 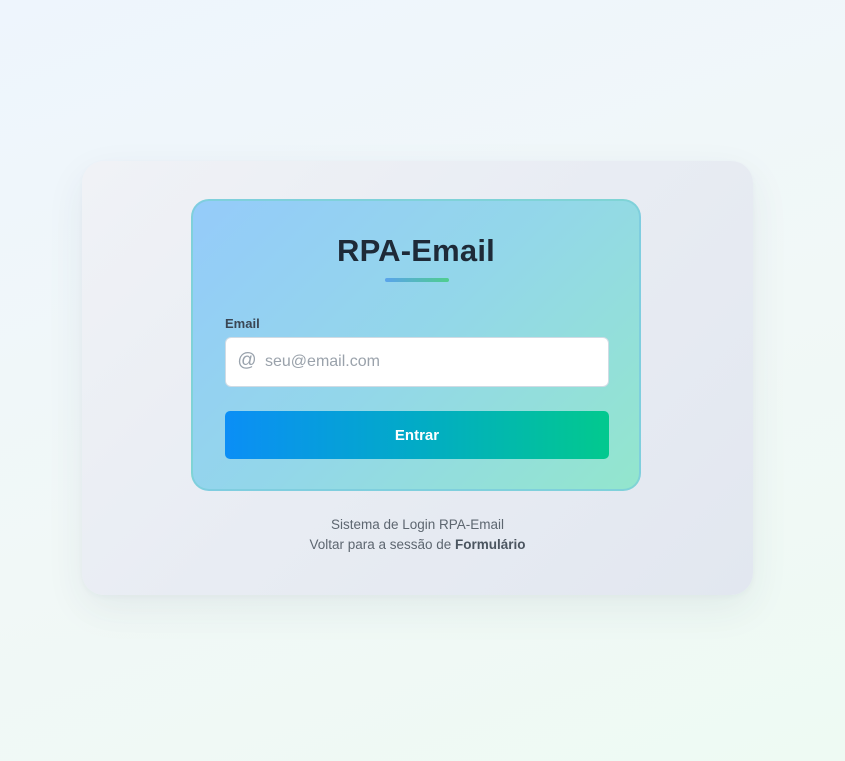 What do you see at coordinates (490, 544) in the screenshot?
I see `form-section-link: Formulário` at bounding box center [490, 544].